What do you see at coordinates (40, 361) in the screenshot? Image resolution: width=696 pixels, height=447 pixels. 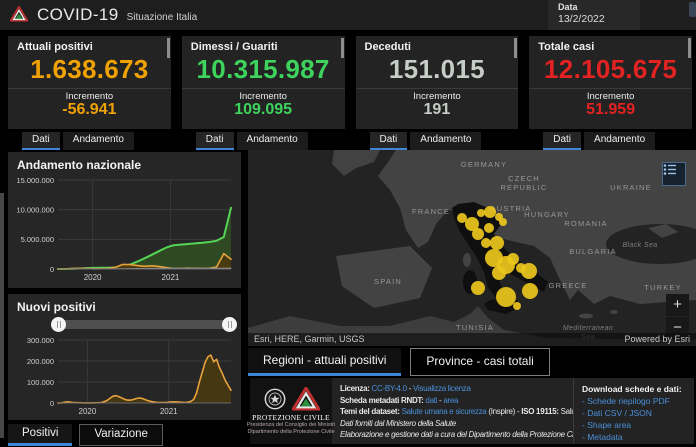 I see `svg-text: 200.000` at bounding box center [40, 361].